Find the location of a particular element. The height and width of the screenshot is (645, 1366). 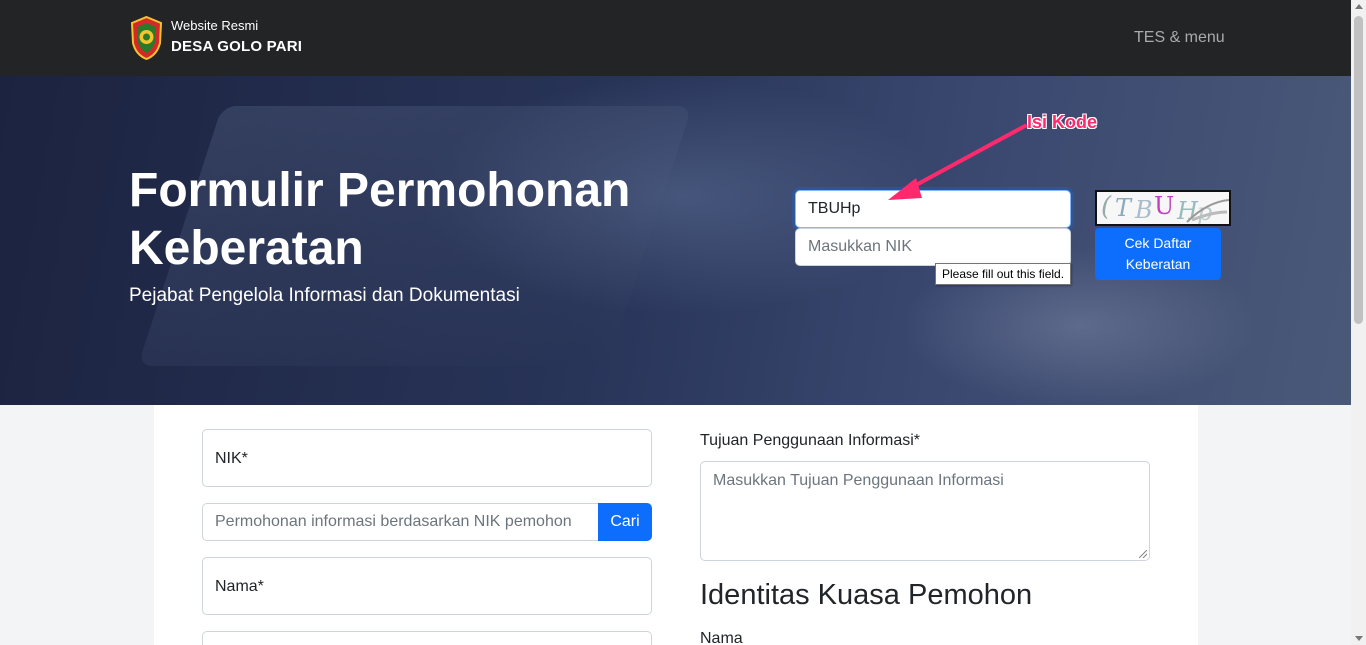

page-scrollbar is located at coordinates (1358, 322).